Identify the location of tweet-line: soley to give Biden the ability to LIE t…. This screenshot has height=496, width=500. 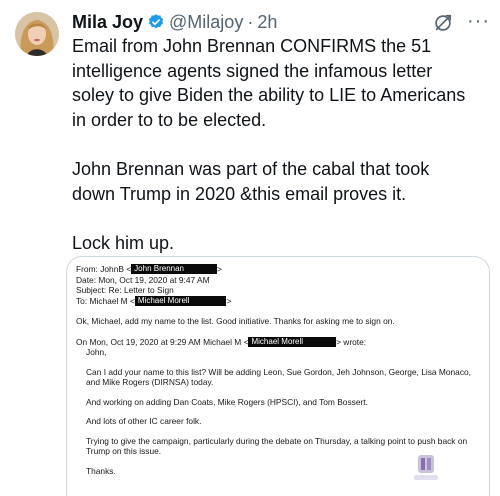
(269, 95).